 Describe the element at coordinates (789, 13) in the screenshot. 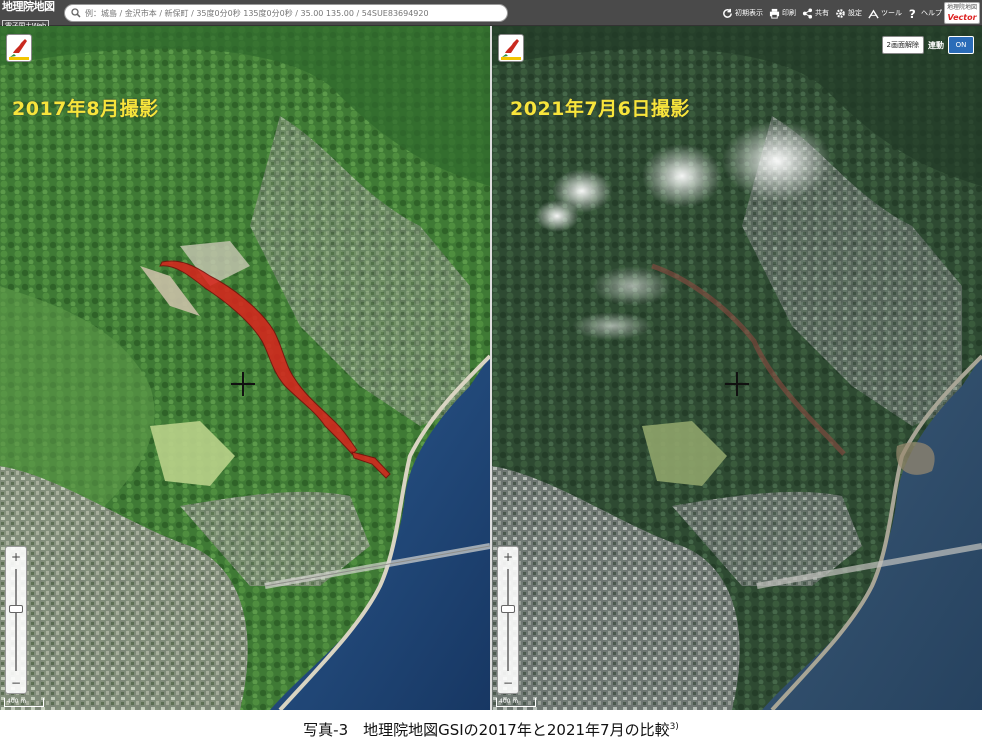

I see `print-label: 印刷` at that location.